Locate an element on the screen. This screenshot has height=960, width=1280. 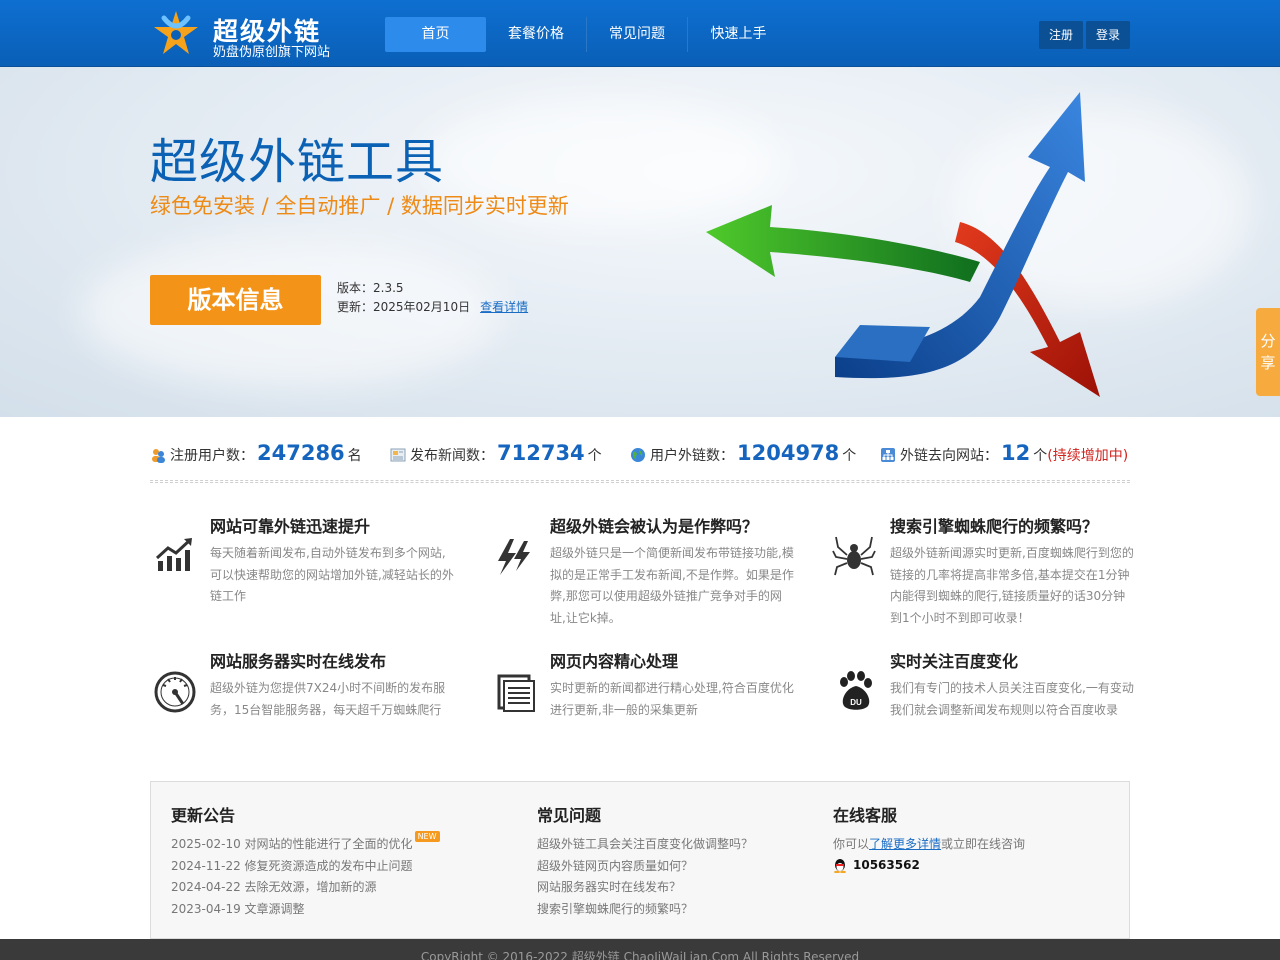
stat-unit: 名 is located at coordinates (354, 456).